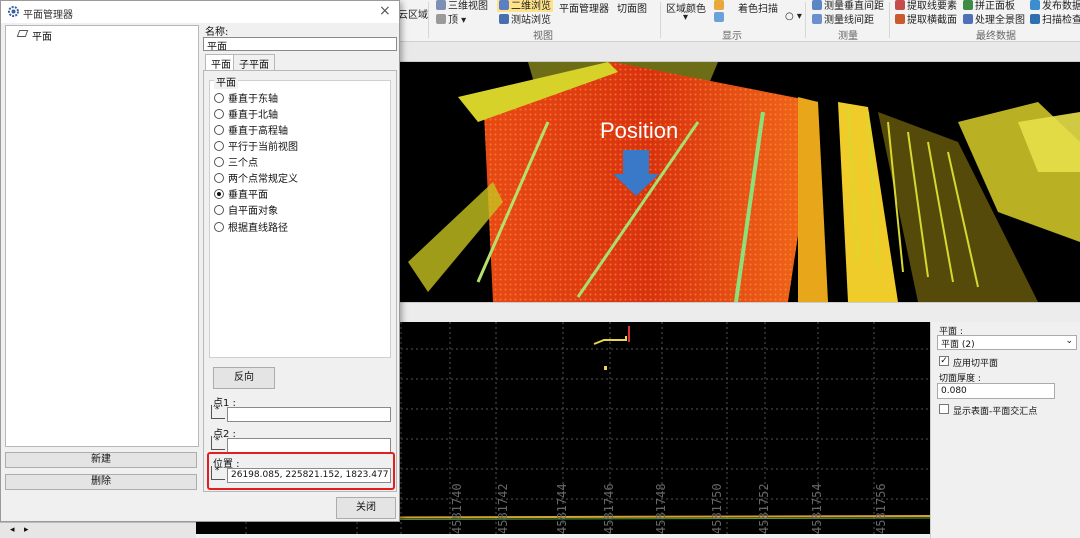  What do you see at coordinates (900, 19) in the screenshot?
I see `crosssection-icon` at bounding box center [900, 19].